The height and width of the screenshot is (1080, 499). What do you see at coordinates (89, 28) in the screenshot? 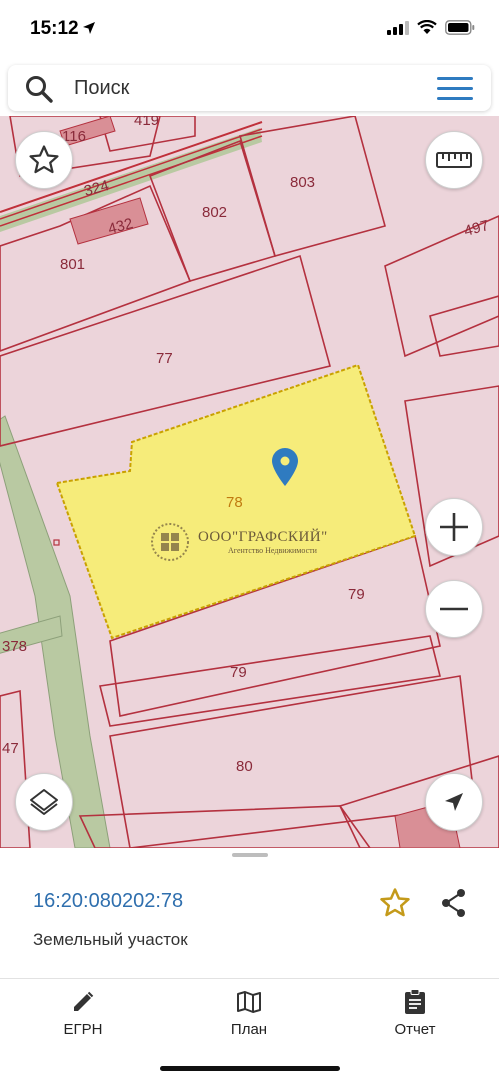
I see `location-arrow-icon` at bounding box center [89, 28].